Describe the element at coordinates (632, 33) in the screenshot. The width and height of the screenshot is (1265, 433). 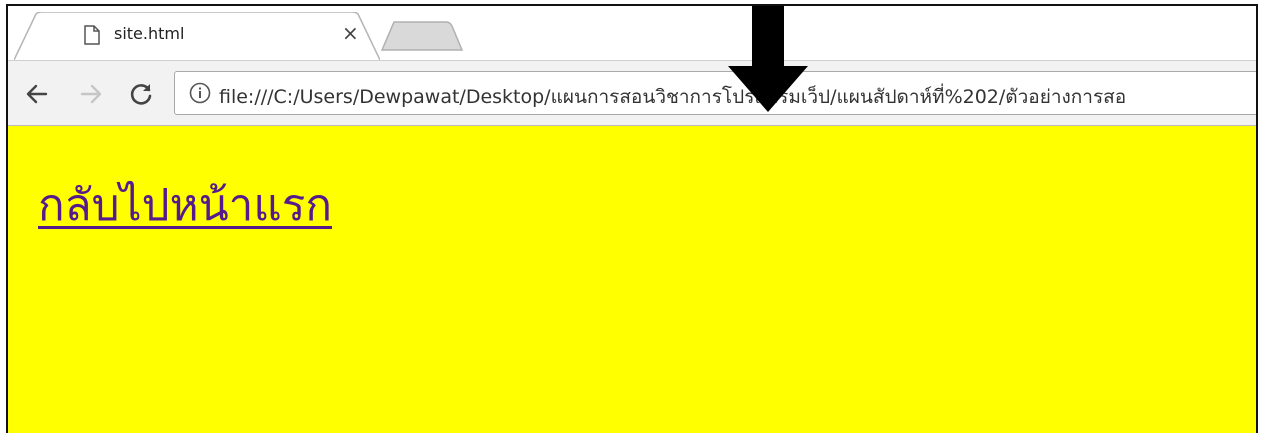
I see `tab-strip: site.html ×` at that location.